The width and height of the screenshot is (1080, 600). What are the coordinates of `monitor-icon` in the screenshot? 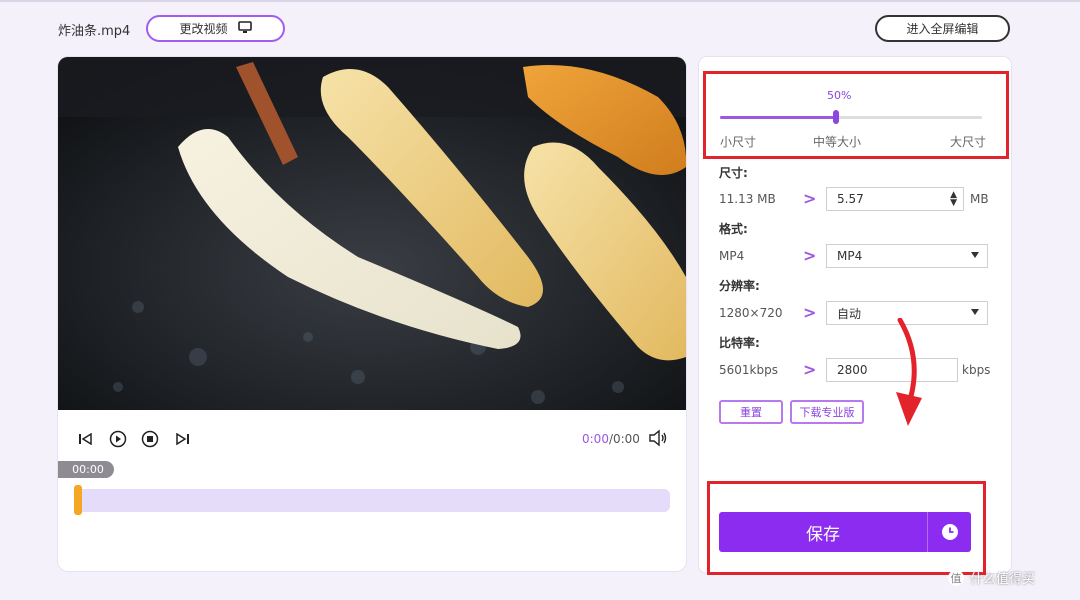 It's located at (244, 28).